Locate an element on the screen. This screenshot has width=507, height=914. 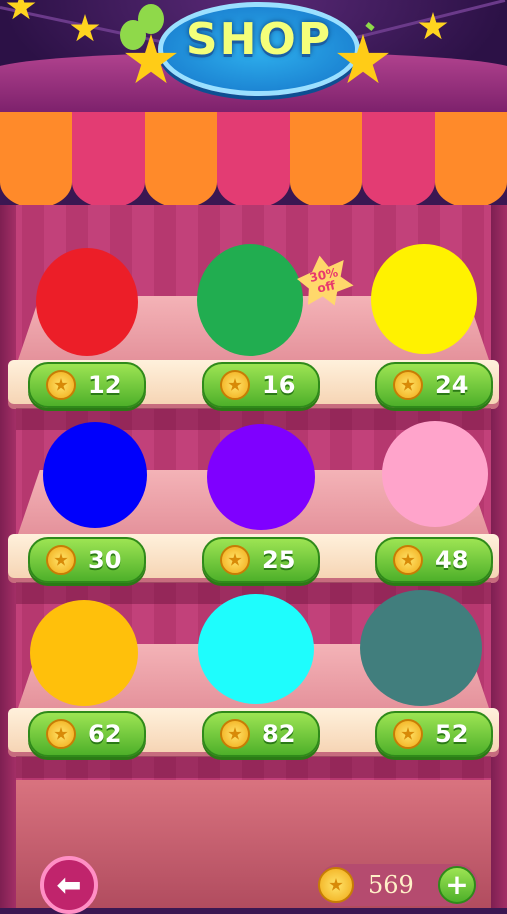
price-label: 30 is located at coordinates (105, 560).